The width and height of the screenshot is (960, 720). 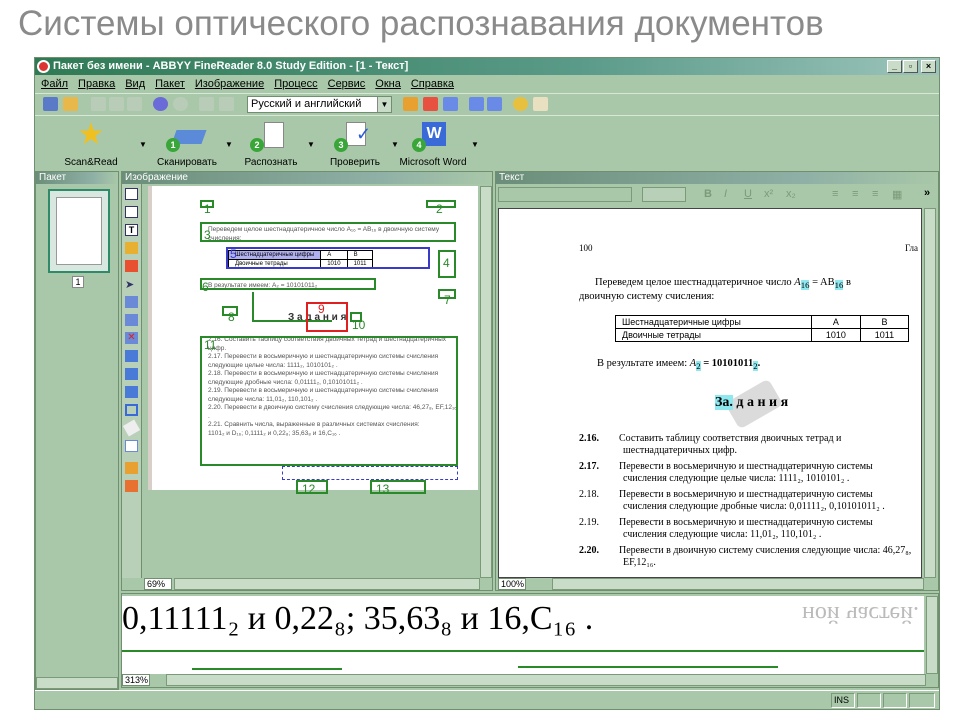 What do you see at coordinates (927, 193) in the screenshot?
I see `more-button: »` at bounding box center [927, 193].